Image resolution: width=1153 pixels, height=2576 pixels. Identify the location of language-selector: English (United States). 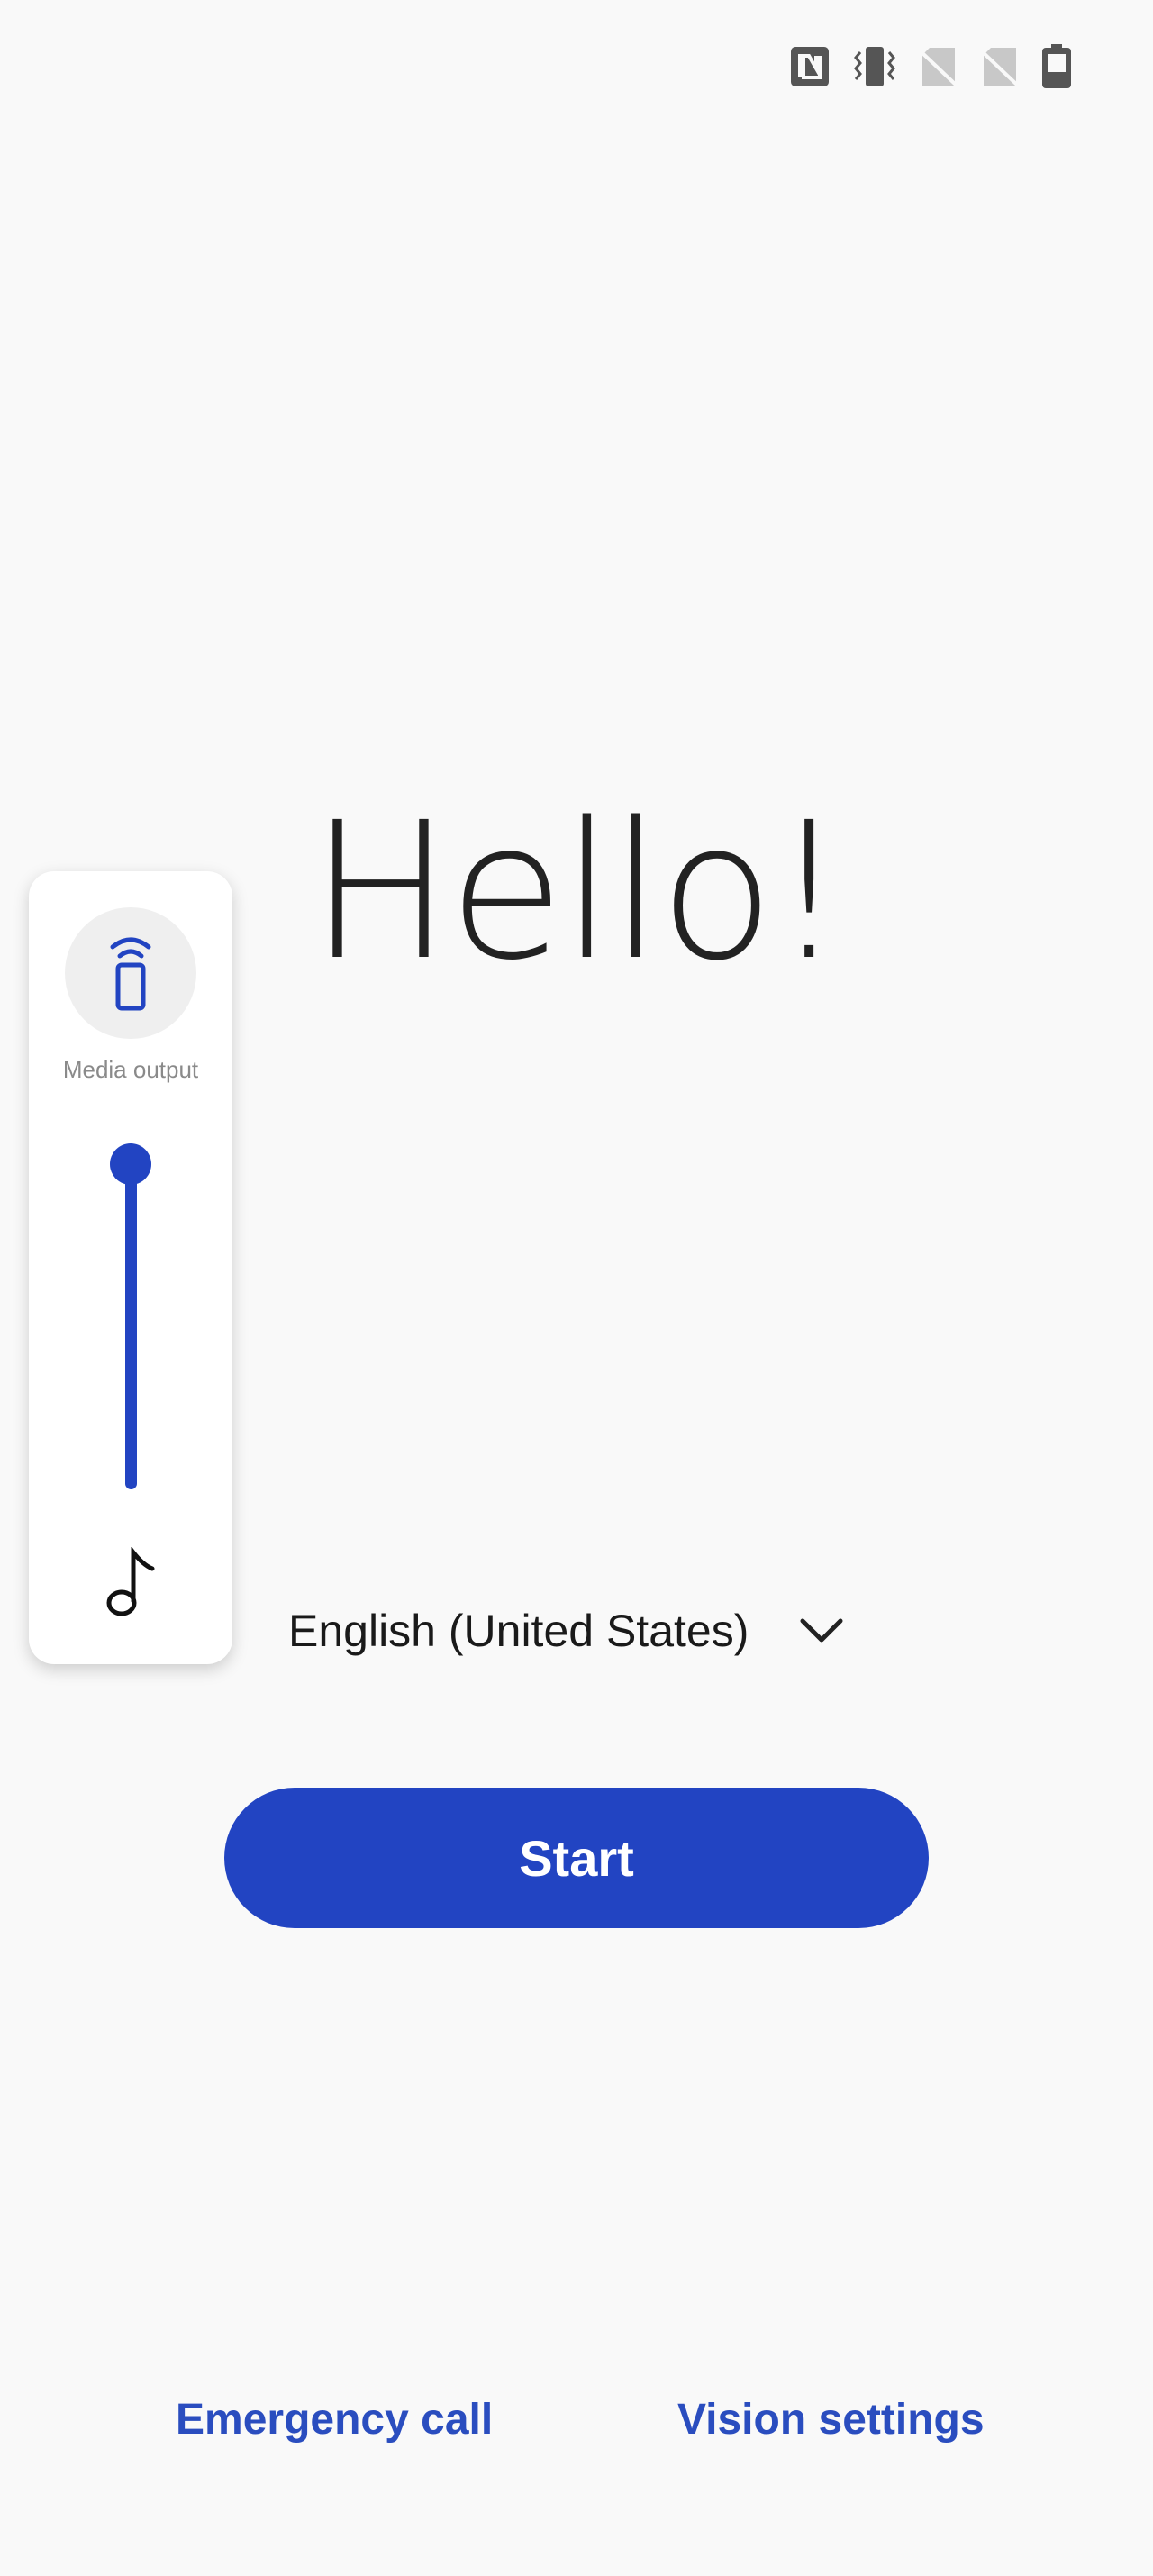
(566, 1631).